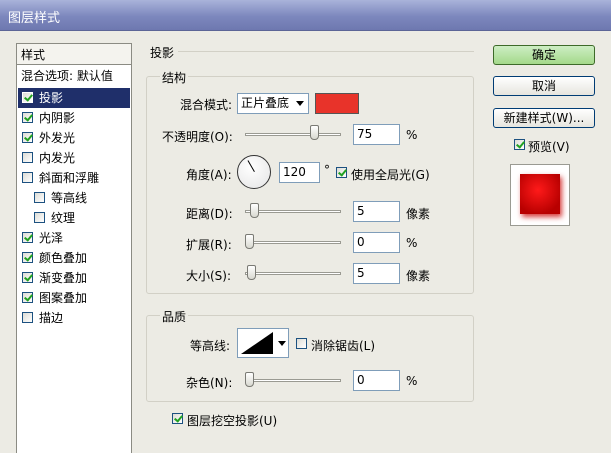 This screenshot has width=611, height=453. What do you see at coordinates (544, 86) in the screenshot?
I see `cancel-button: 取消` at bounding box center [544, 86].